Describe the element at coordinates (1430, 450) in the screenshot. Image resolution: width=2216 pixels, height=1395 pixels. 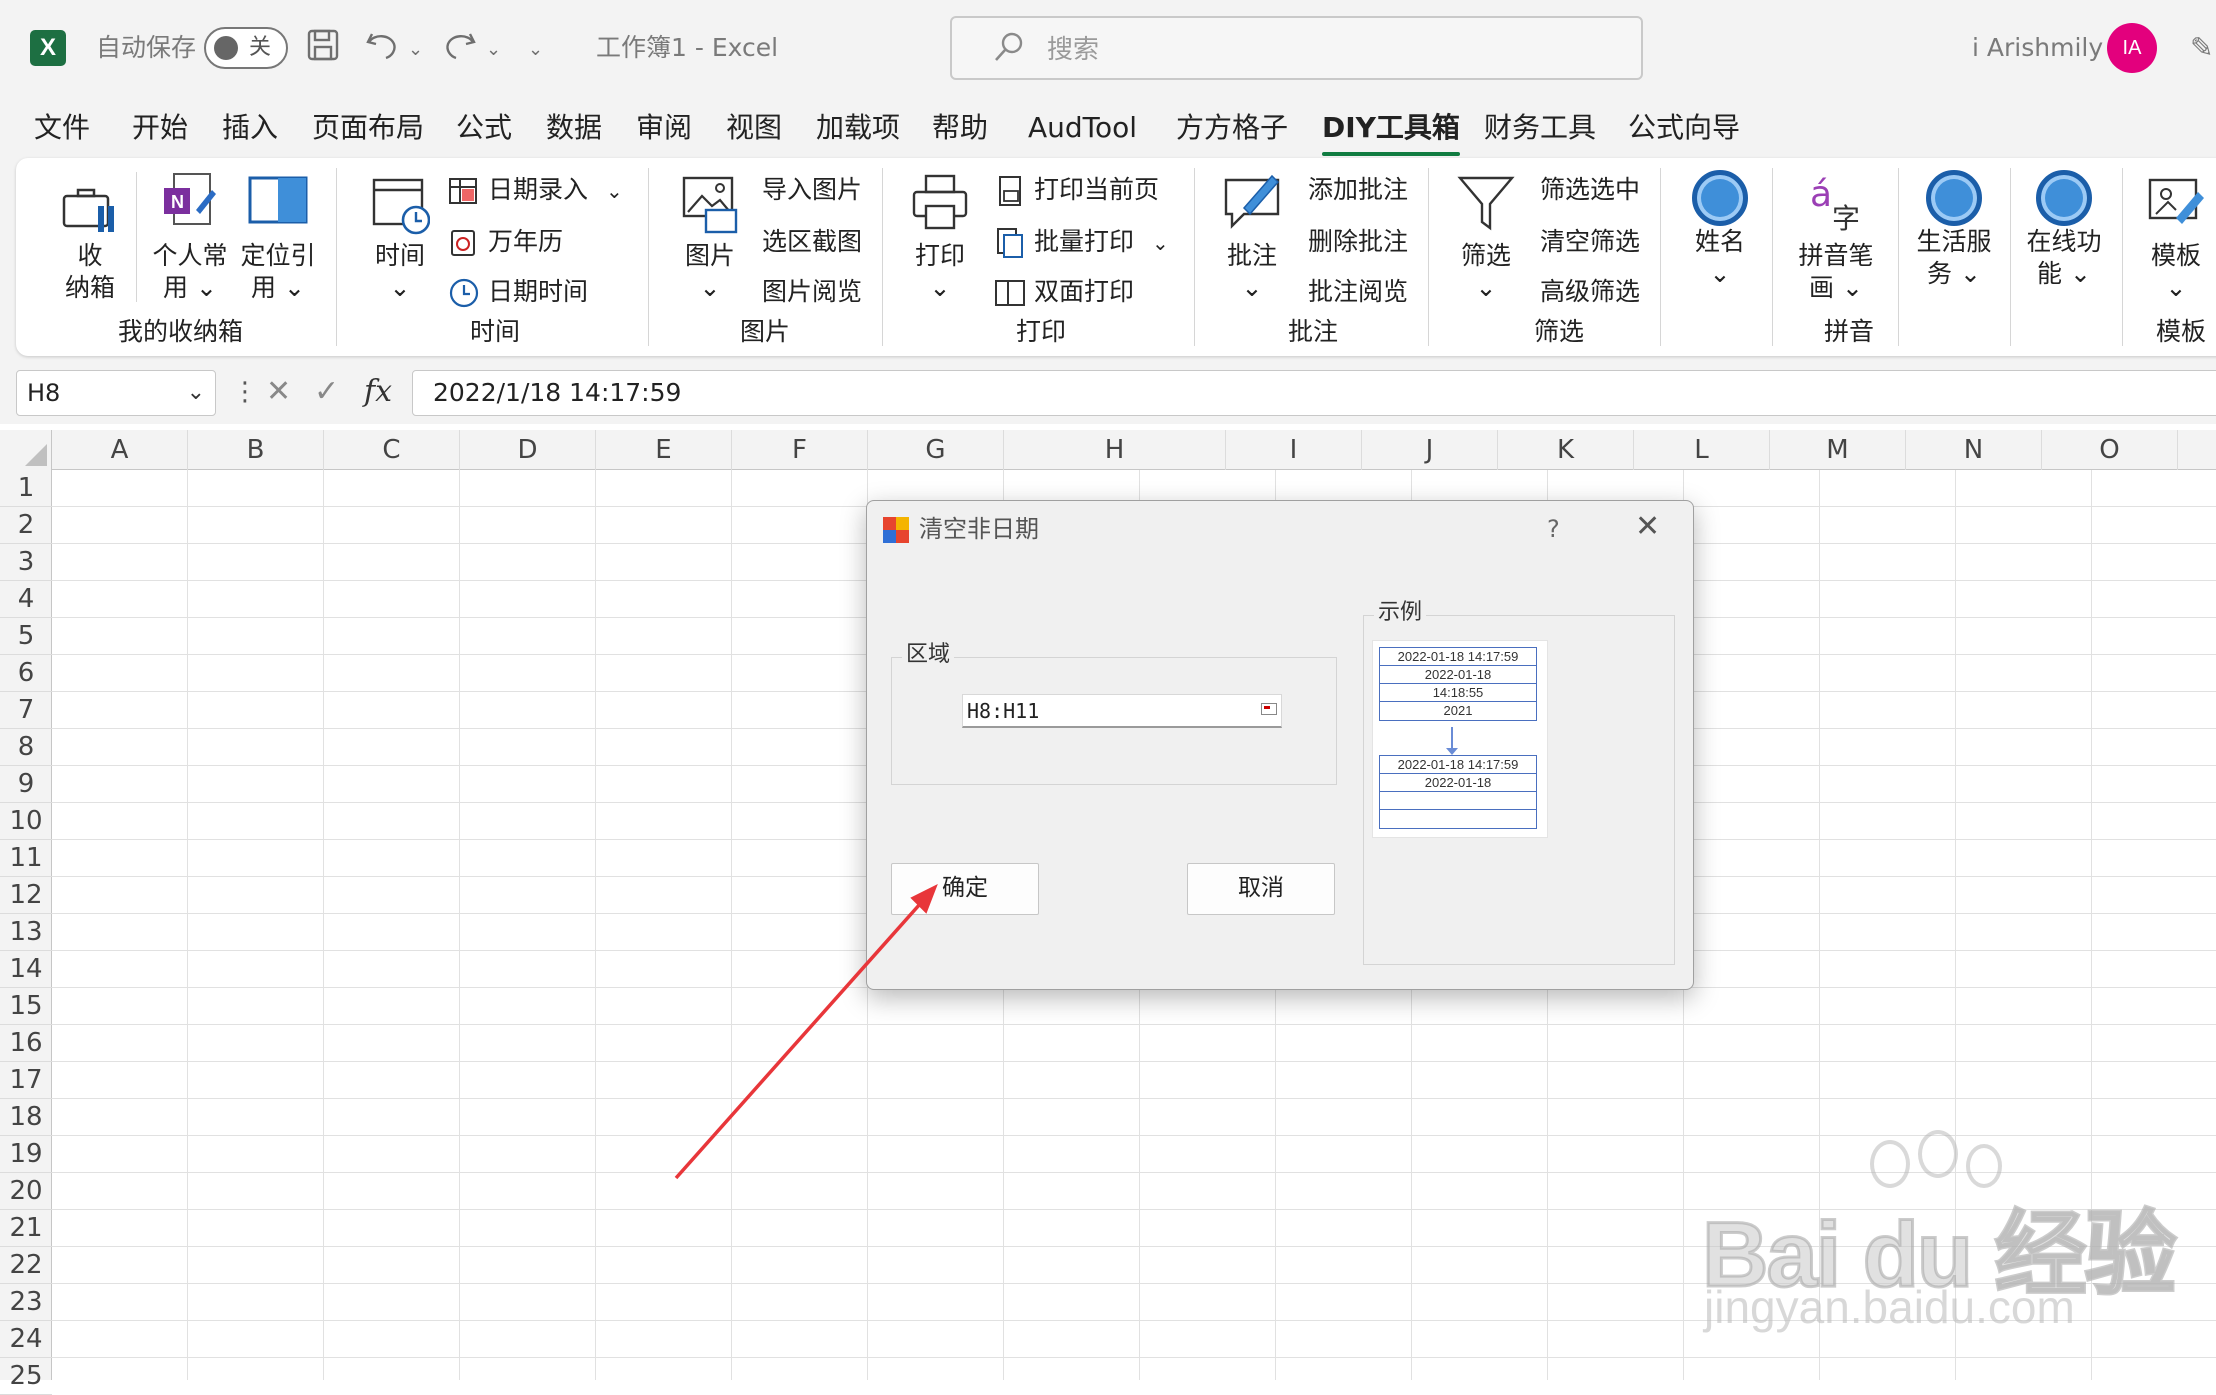
I see `column-header: J` at that location.